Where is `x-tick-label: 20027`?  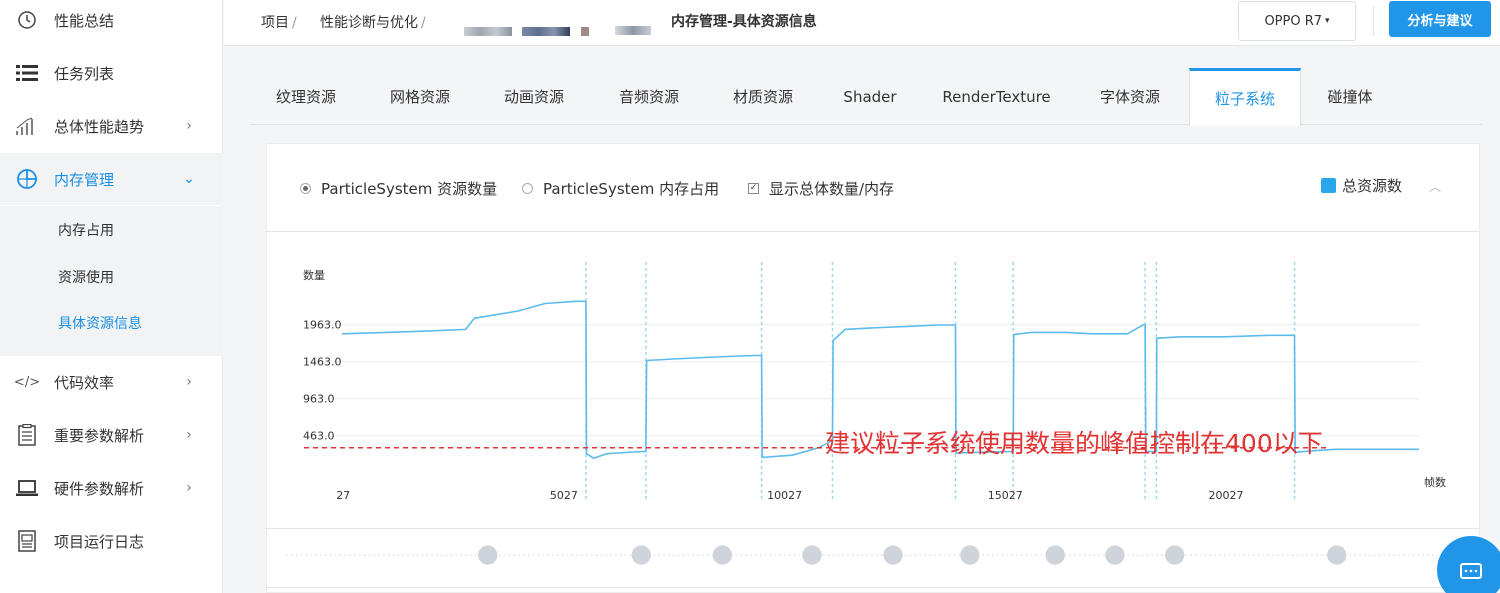 x-tick-label: 20027 is located at coordinates (1225, 495).